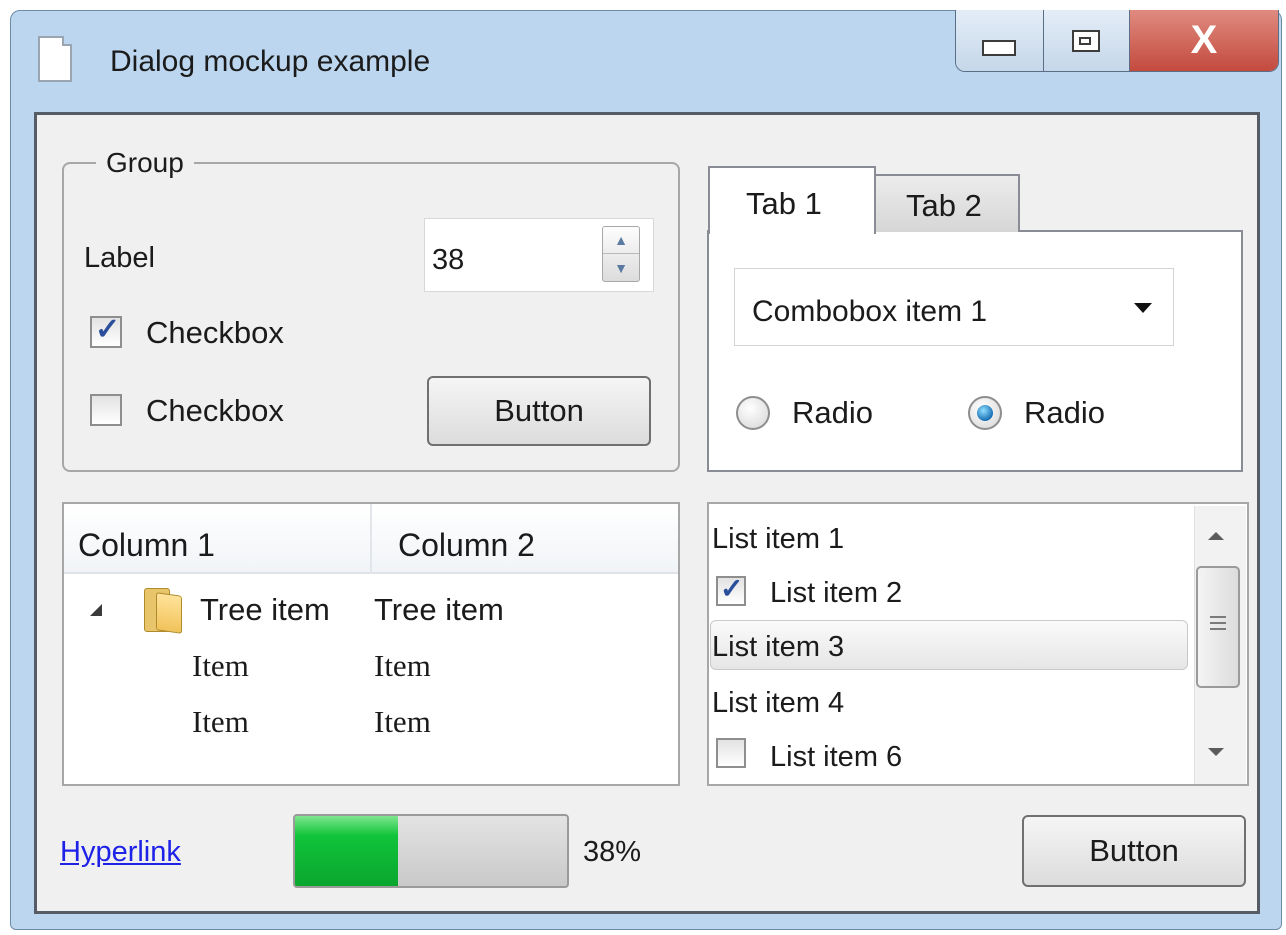 Image resolution: width=1286 pixels, height=935 pixels. I want to click on dropdown-arrow-icon, so click(1143, 308).